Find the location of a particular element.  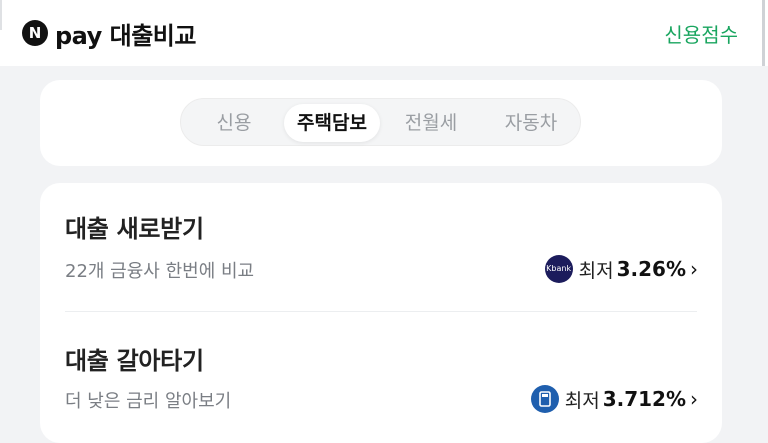

rate-info: Kbank 최저 3.26% › is located at coordinates (621, 269).